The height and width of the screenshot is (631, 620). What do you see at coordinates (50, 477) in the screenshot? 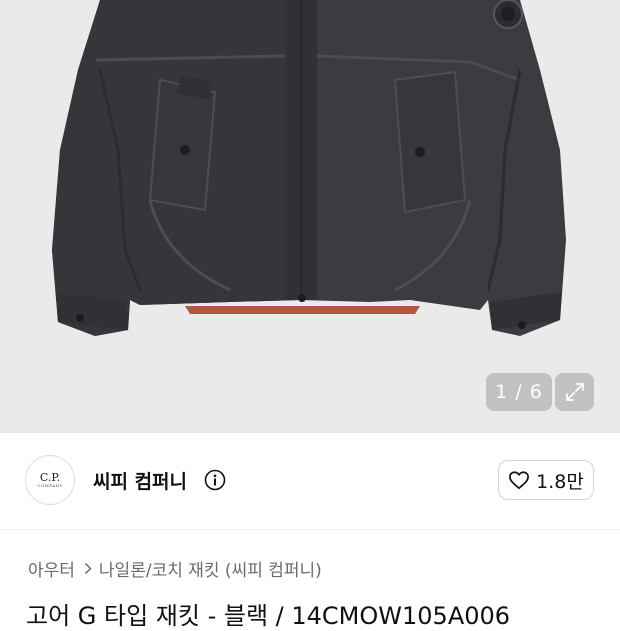
I see `brand-logo-text: C.P.` at bounding box center [50, 477].